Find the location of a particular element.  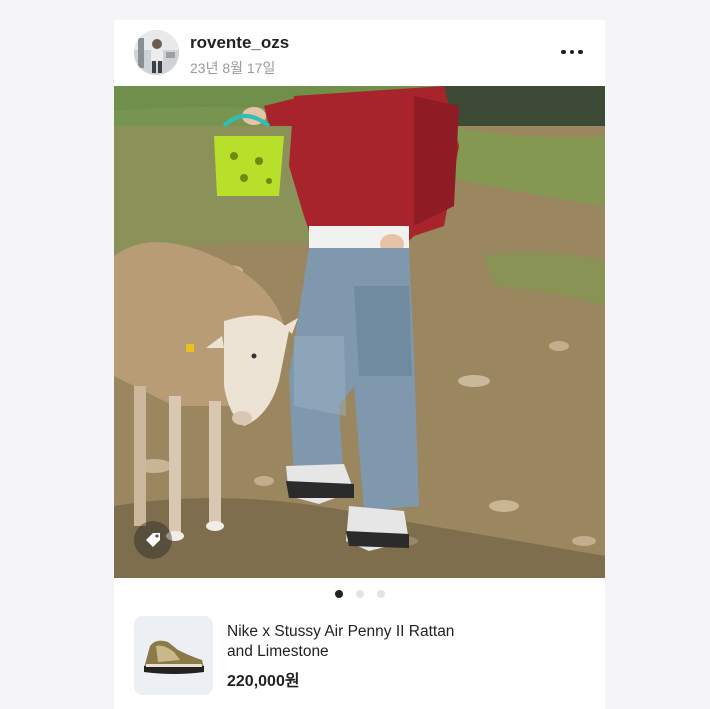

product-tag-button is located at coordinates (153, 540).